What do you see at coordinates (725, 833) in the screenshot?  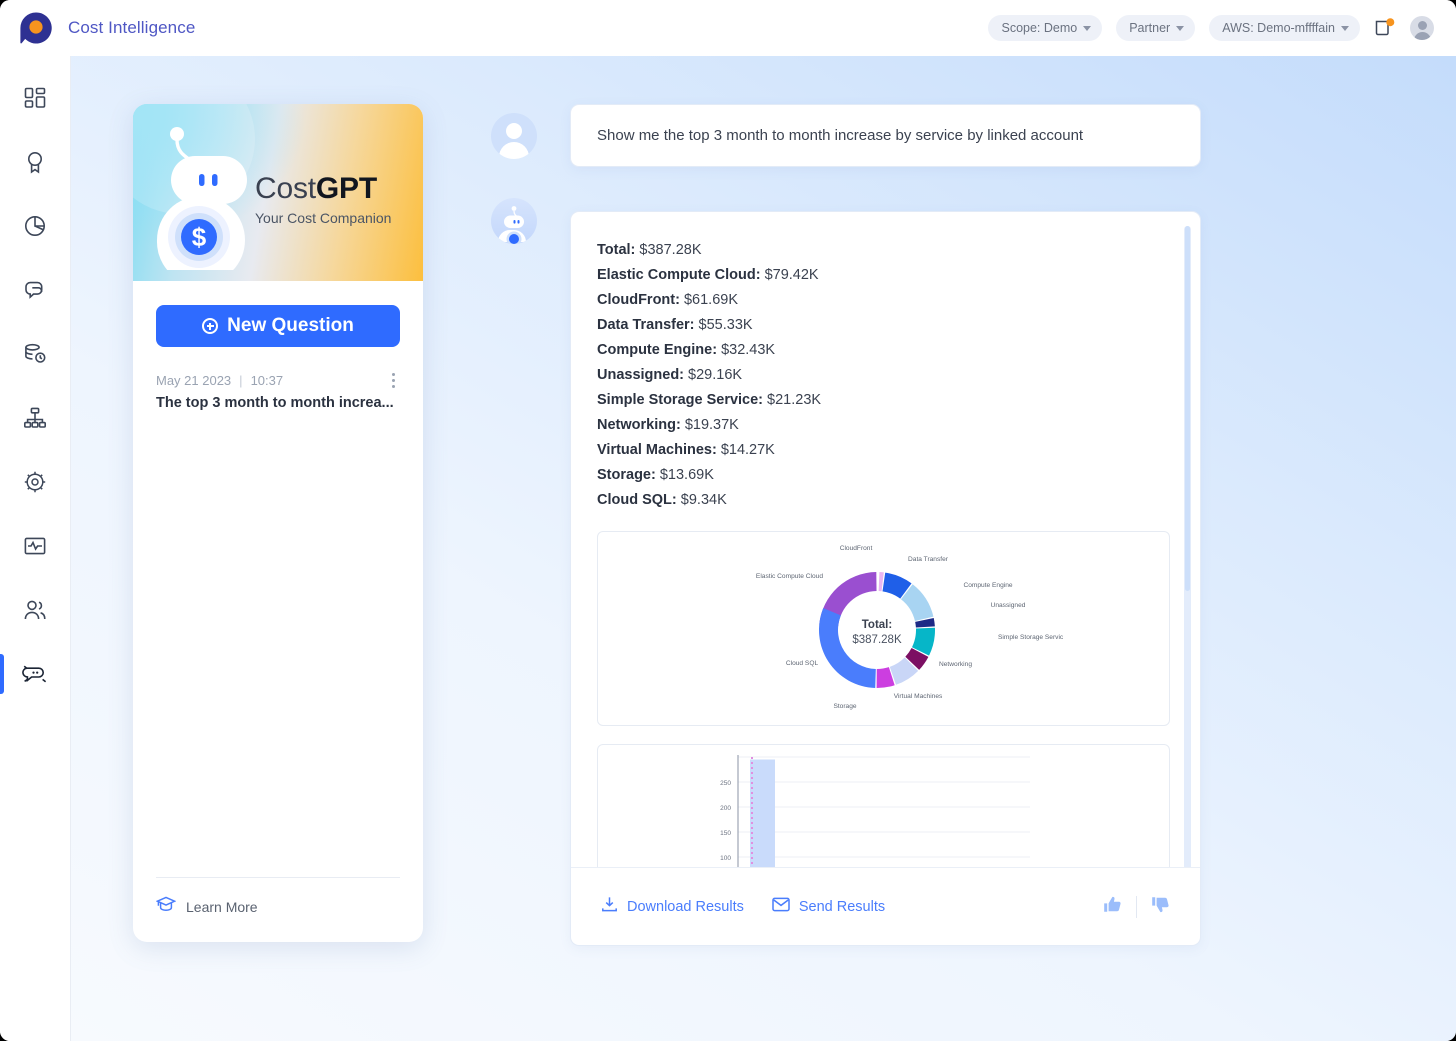 I see `bar-chart-ytick-label: 150` at bounding box center [725, 833].